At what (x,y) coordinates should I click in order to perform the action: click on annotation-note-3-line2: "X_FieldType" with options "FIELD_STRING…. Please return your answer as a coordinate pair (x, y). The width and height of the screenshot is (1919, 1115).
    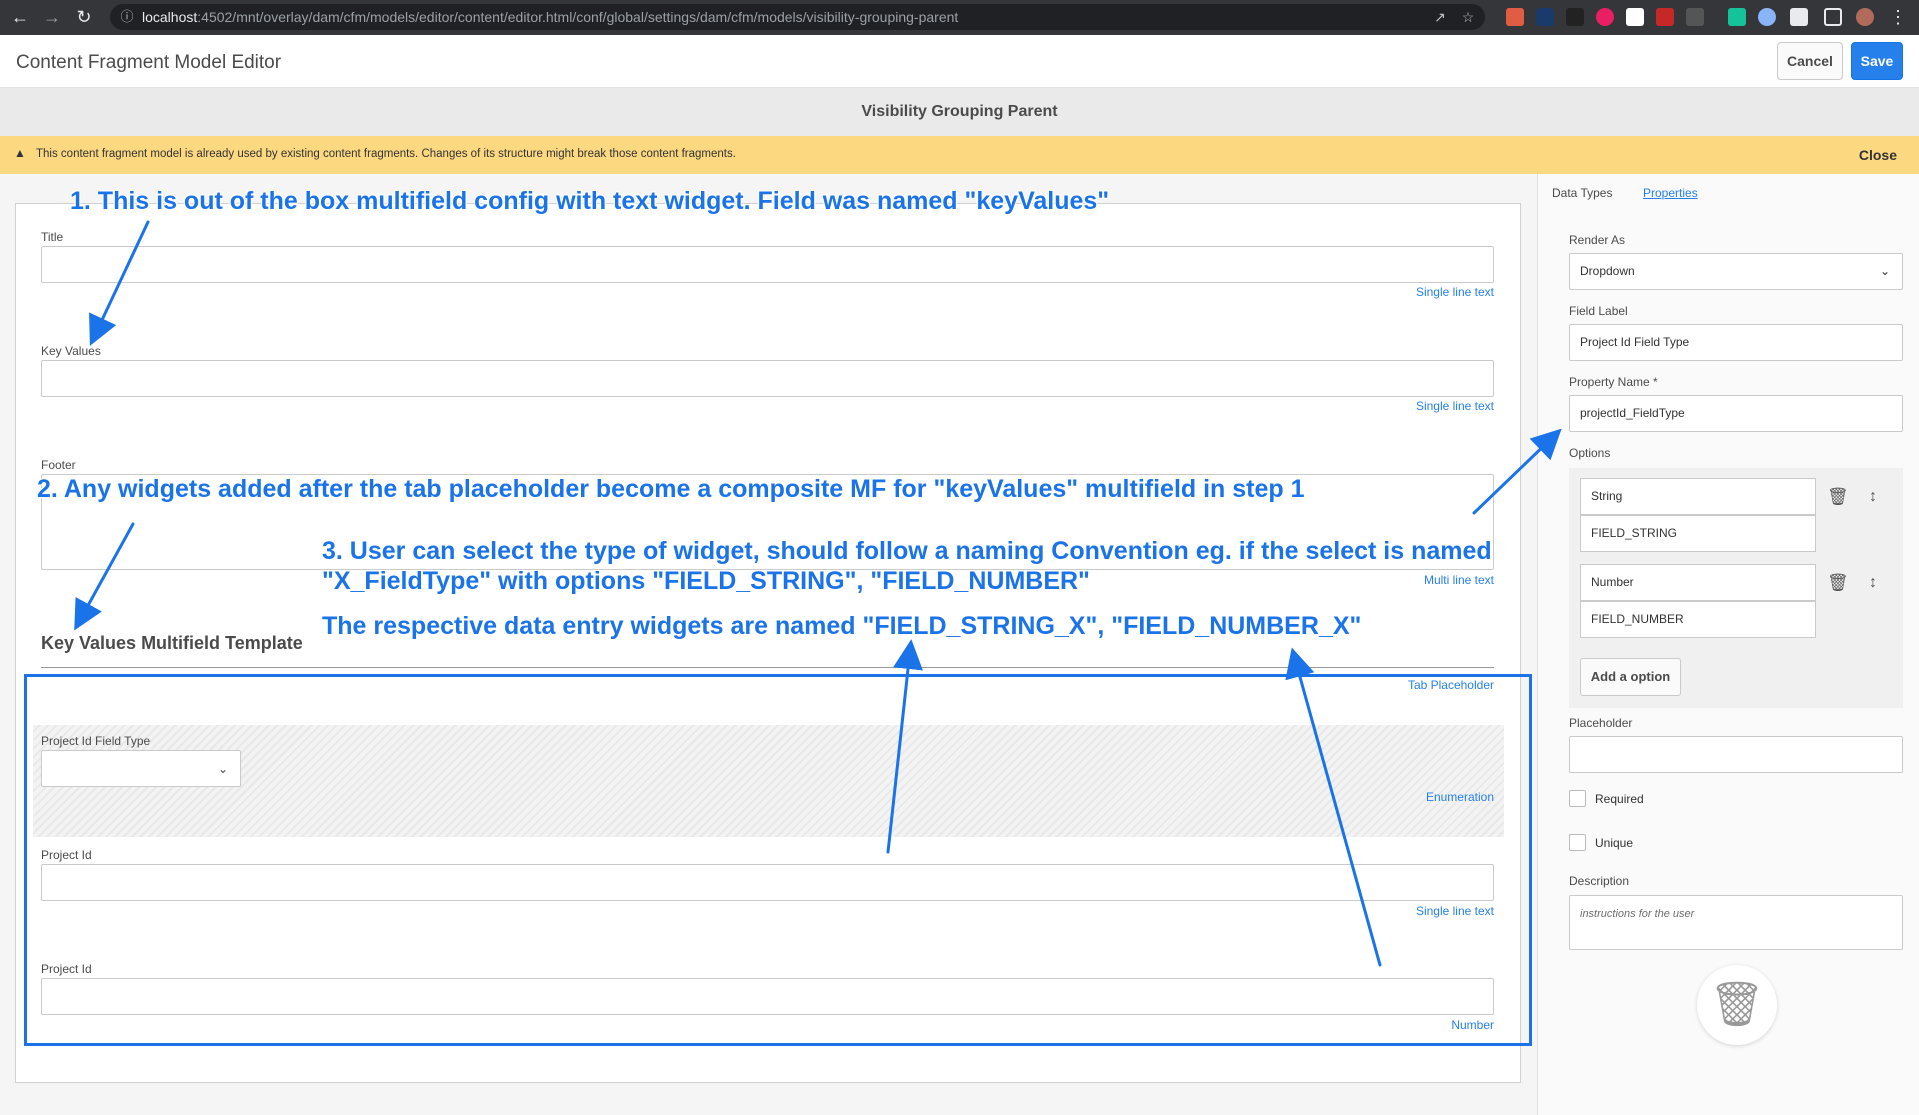
    Looking at the image, I should click on (706, 581).